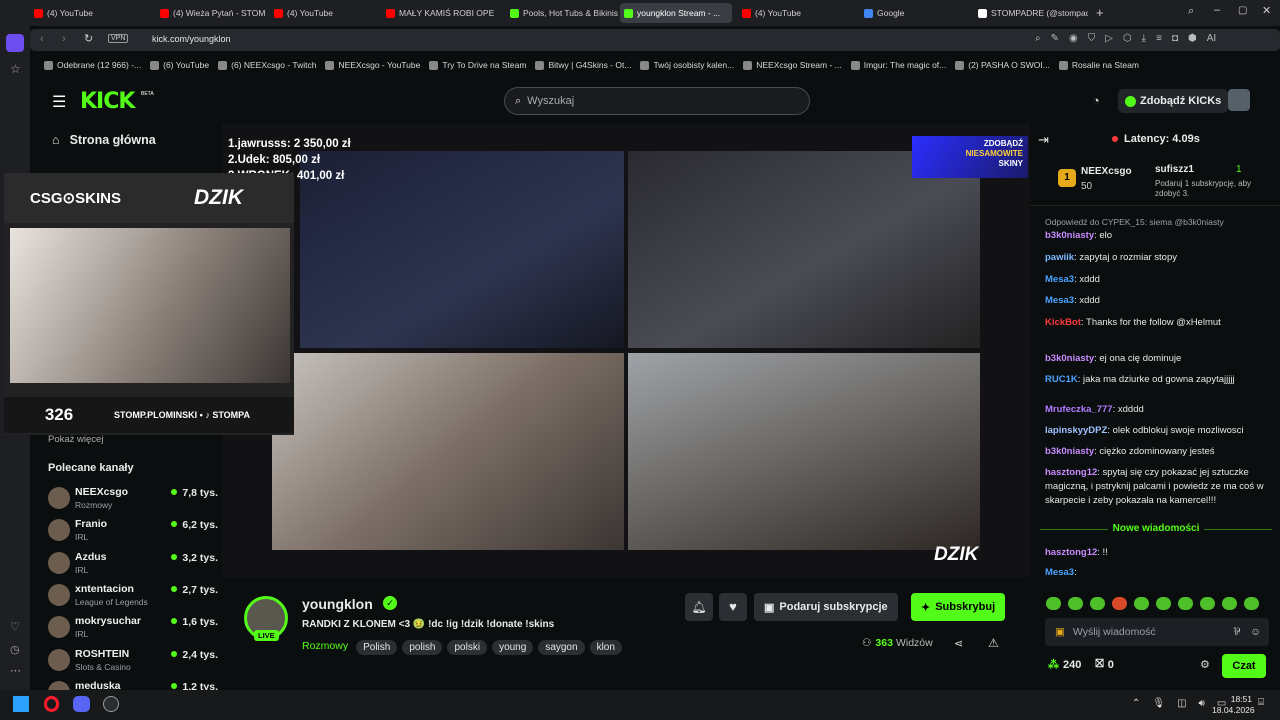 This screenshot has width=1280, height=720. I want to click on gift-subscription-button: ▣ Podaruj subskrypcje, so click(826, 607).